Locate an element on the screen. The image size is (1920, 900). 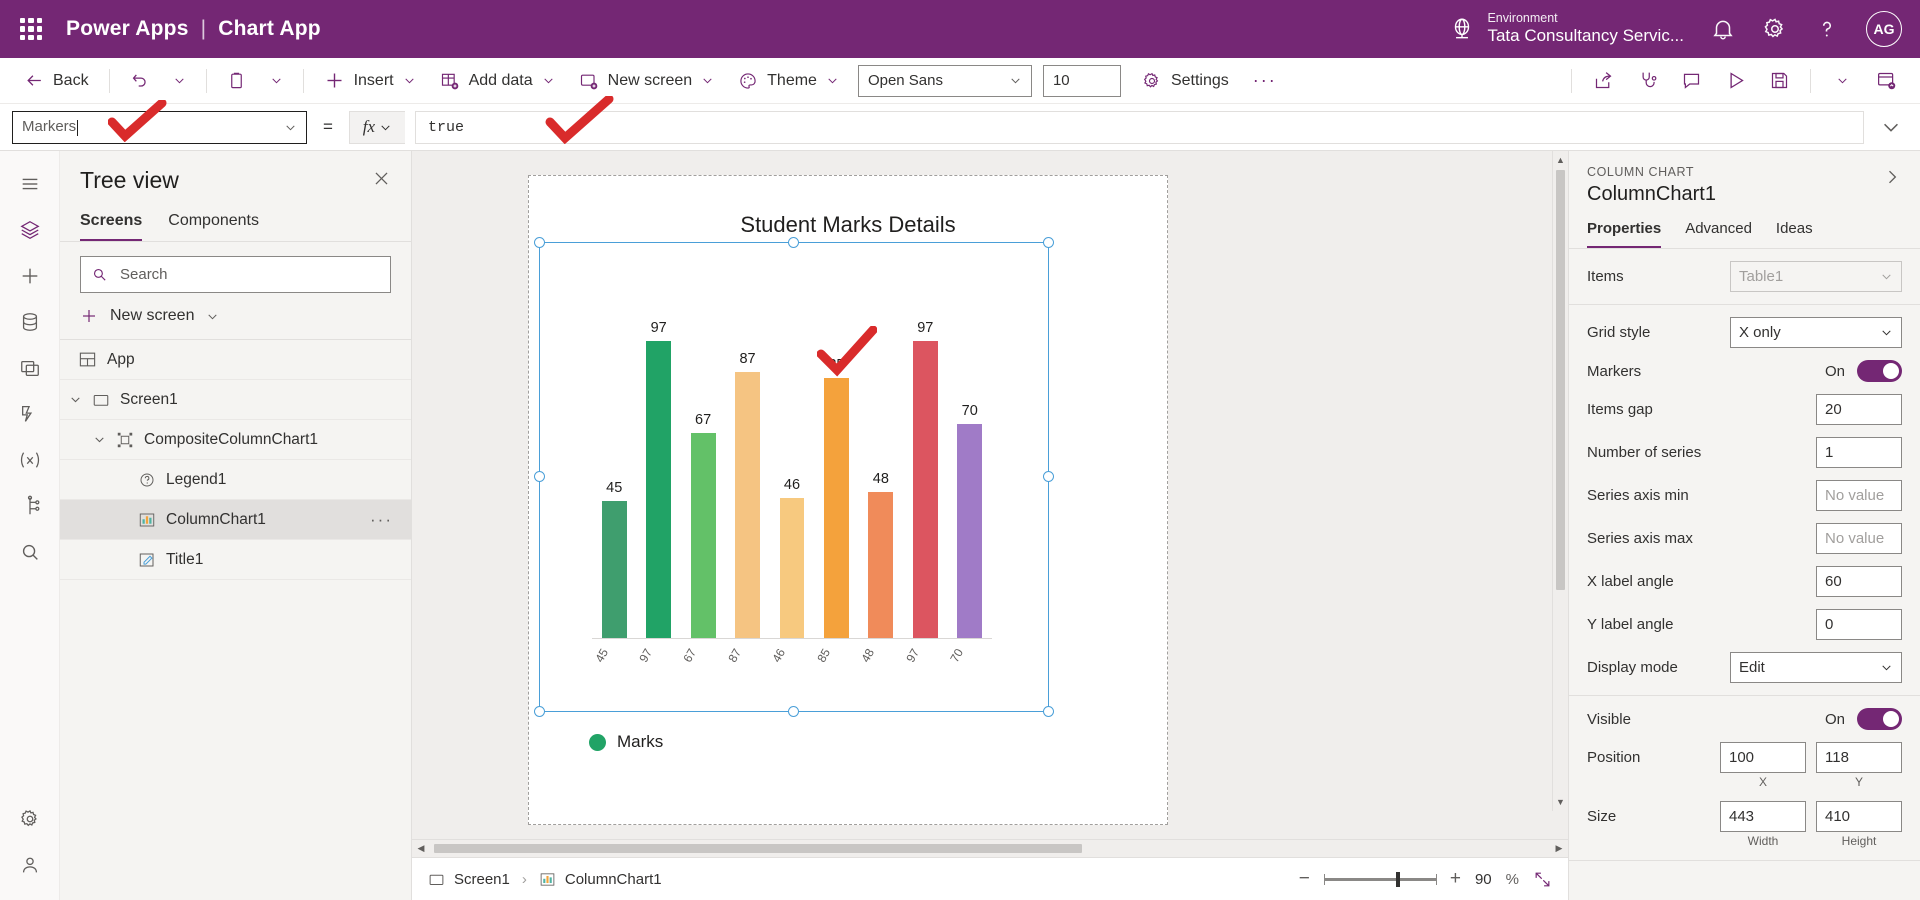
bar-column: 48 is located at coordinates (881, 470).